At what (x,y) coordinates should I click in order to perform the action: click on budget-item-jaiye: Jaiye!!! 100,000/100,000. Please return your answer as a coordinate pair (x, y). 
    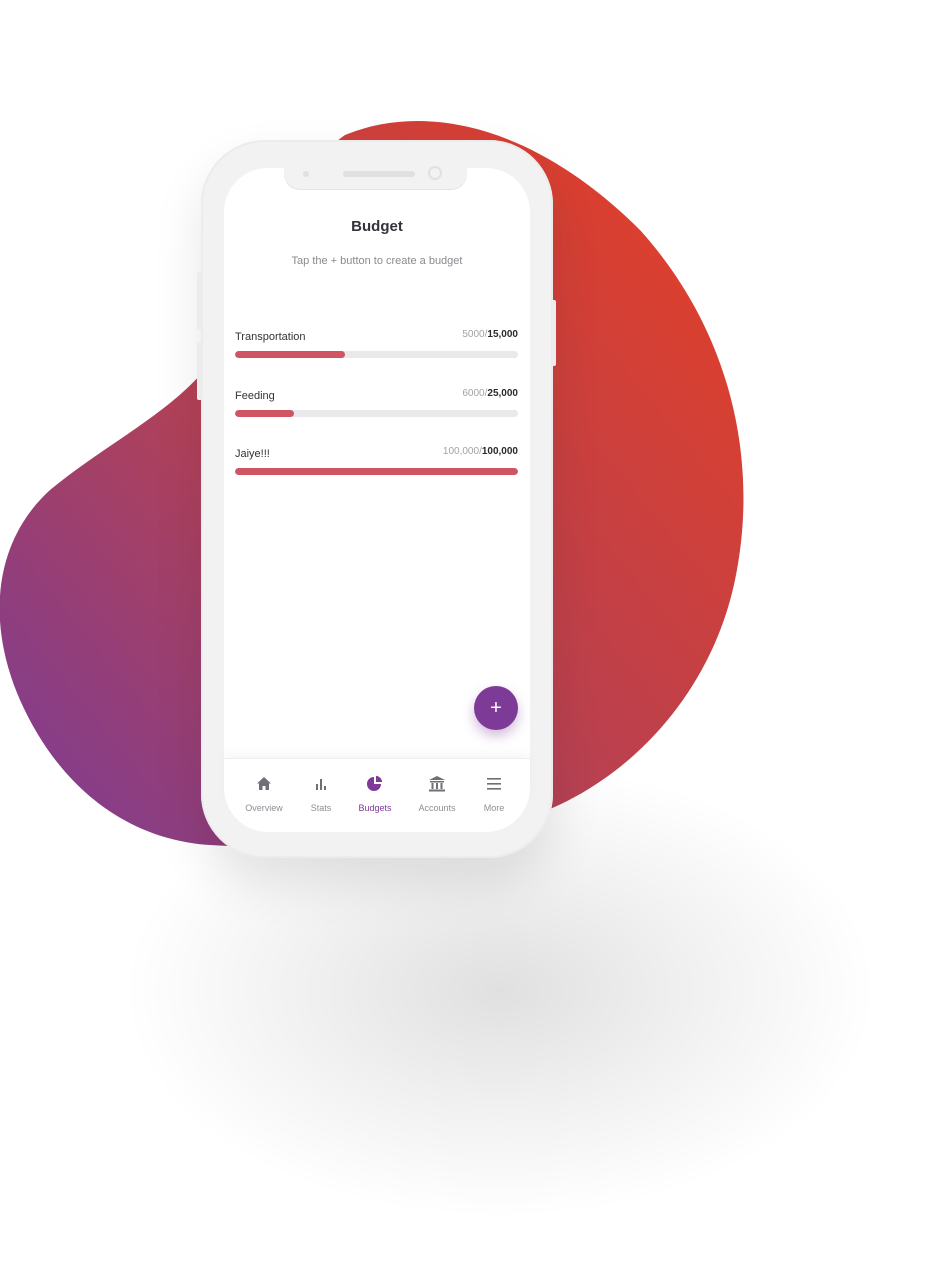
    Looking at the image, I should click on (376, 467).